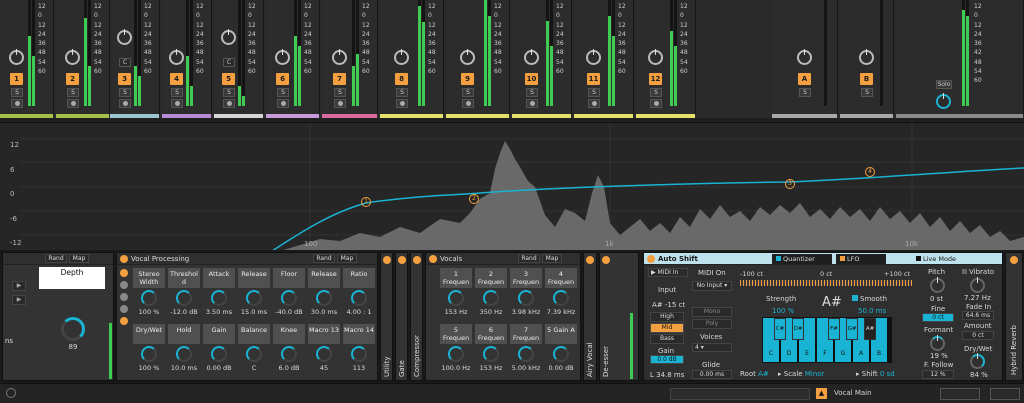  I want to click on hybrid-reverb-device: Hybrid Reverb, so click(1014, 316).